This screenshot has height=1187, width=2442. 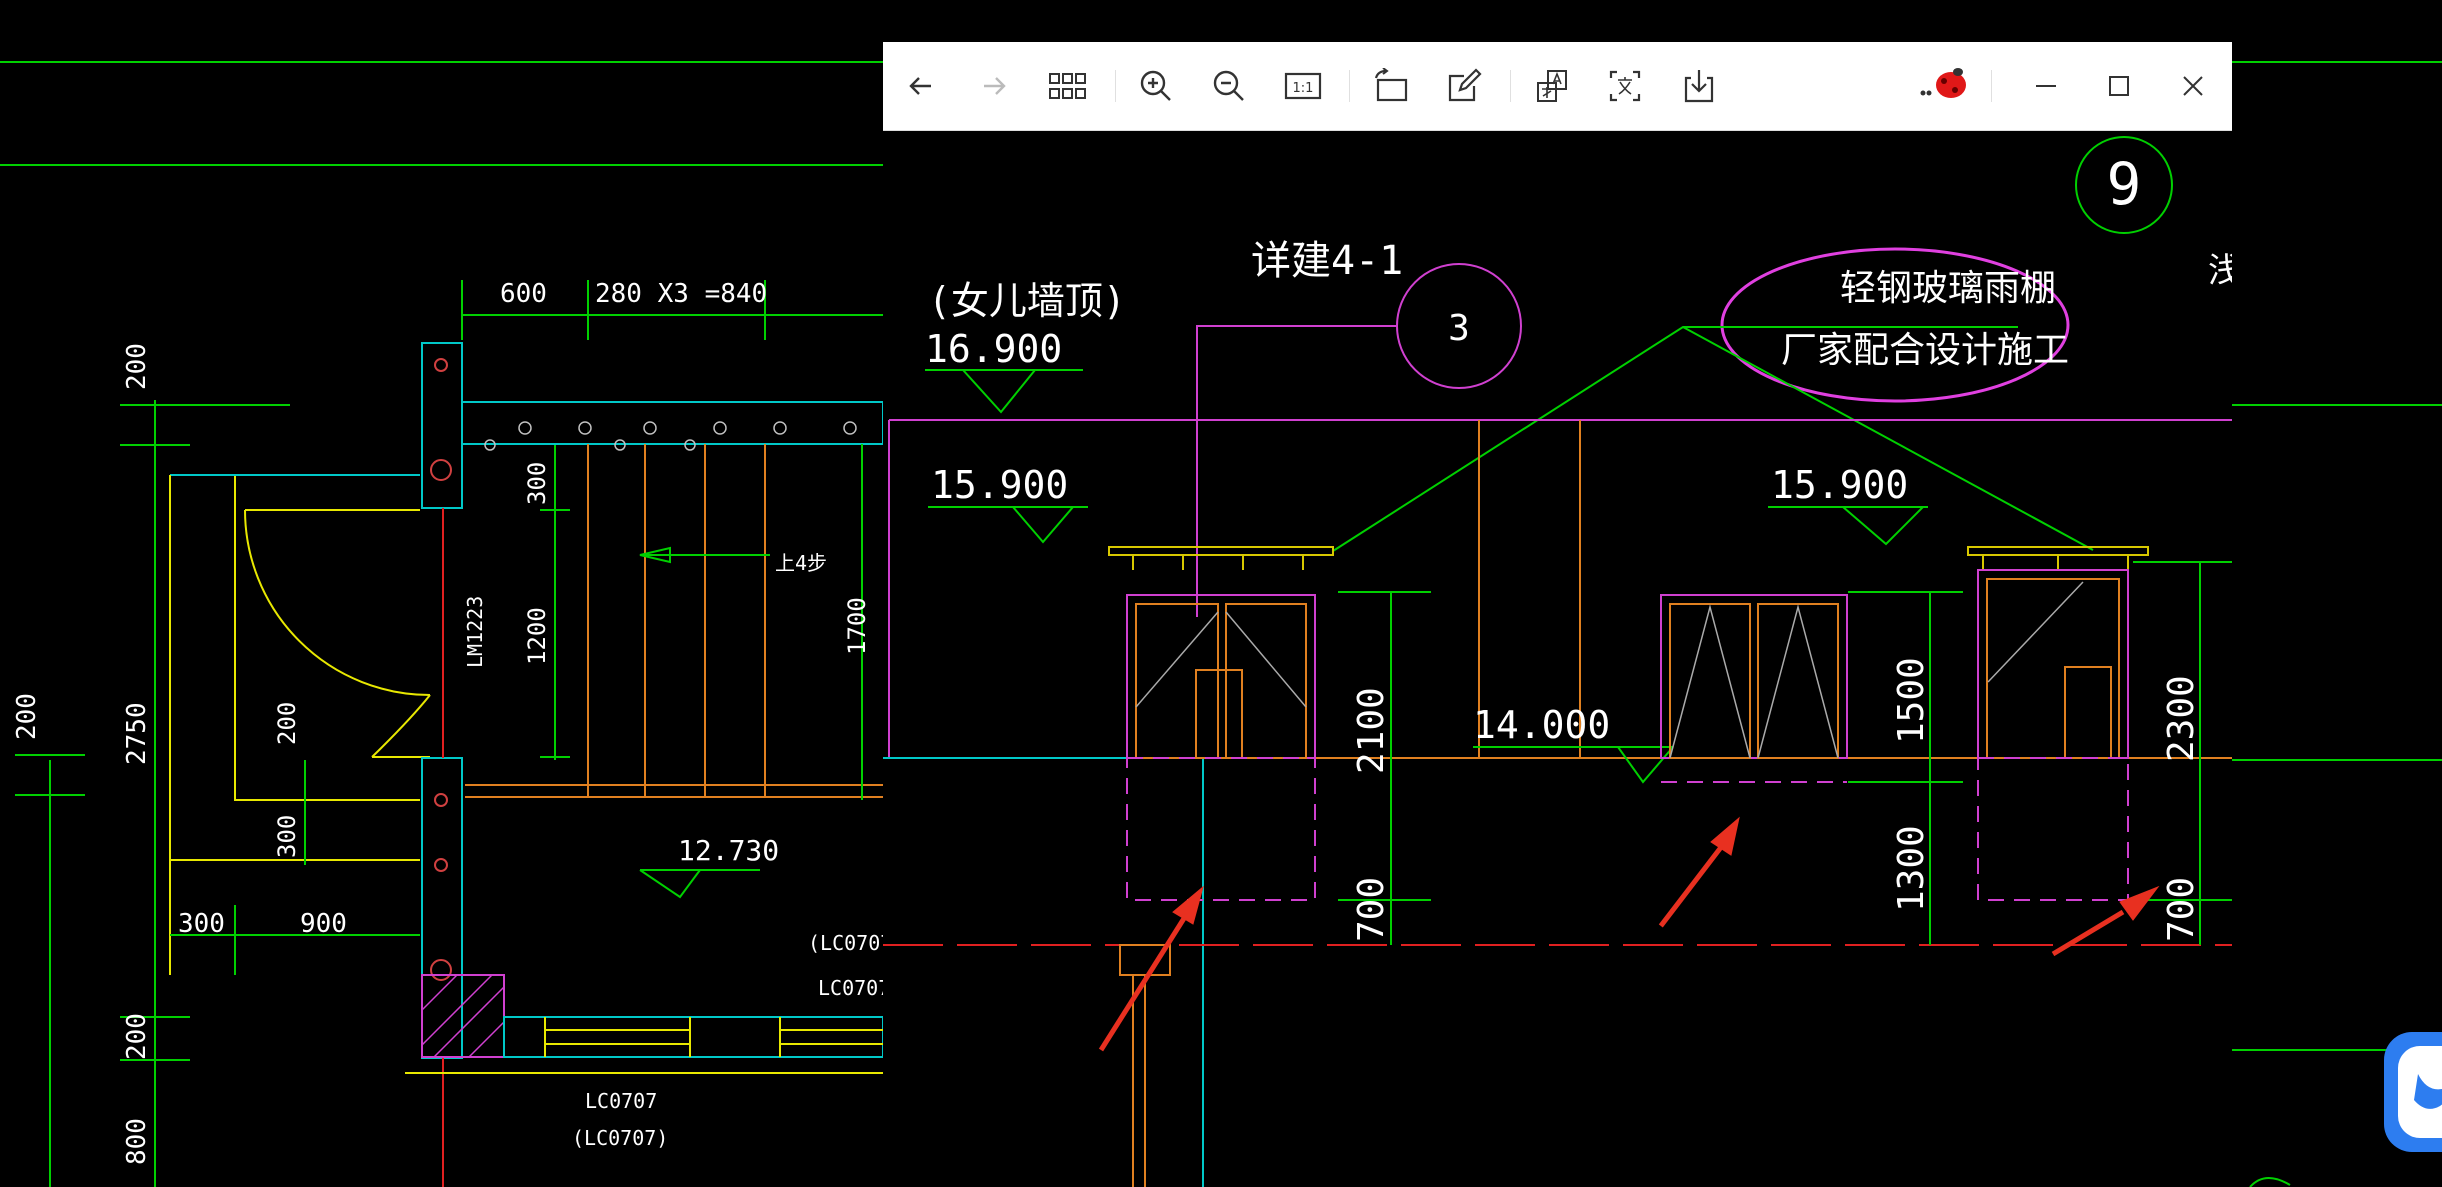 I want to click on dim-bottom-300: 300, so click(x=201, y=924).